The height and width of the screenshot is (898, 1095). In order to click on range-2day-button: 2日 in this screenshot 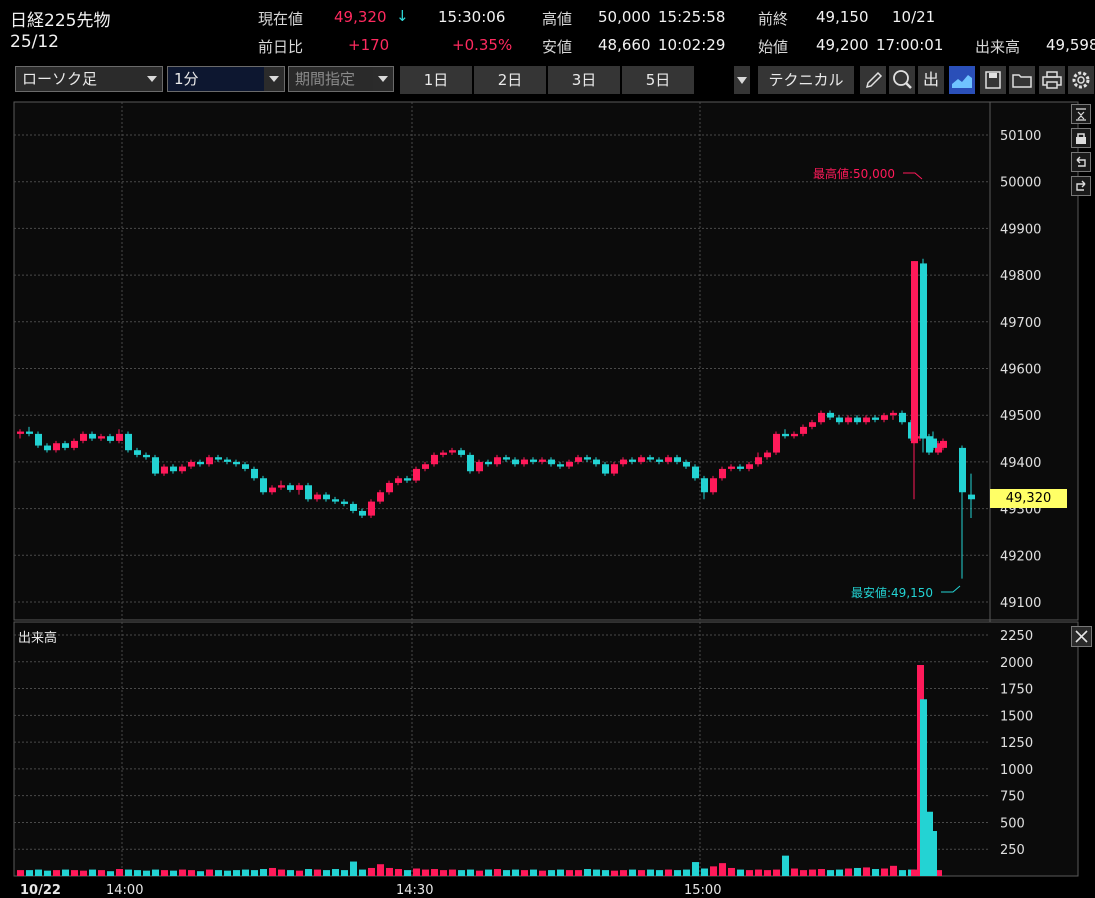, I will do `click(510, 80)`.